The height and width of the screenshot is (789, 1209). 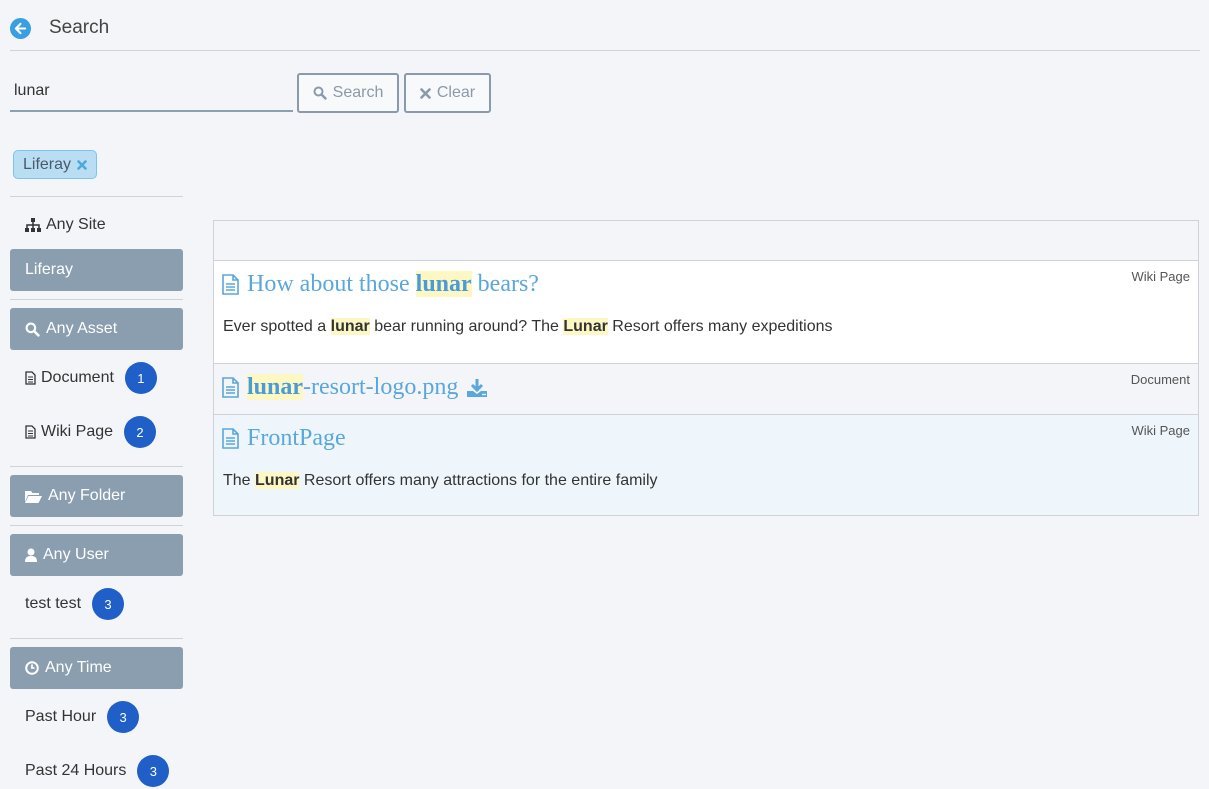 I want to click on facet-any-folder: Any Folder, so click(x=96, y=496).